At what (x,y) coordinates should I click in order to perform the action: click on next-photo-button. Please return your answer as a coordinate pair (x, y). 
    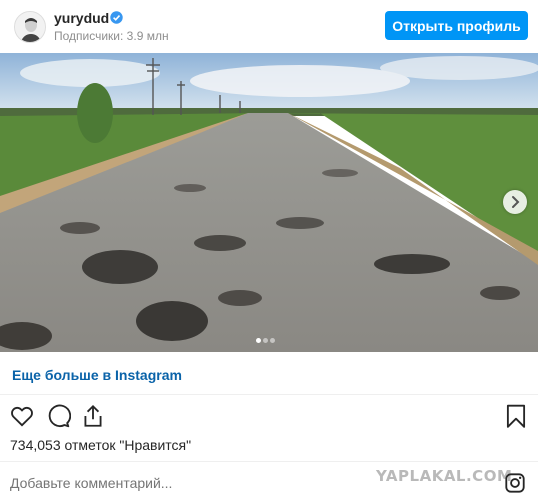
    Looking at the image, I should click on (515, 202).